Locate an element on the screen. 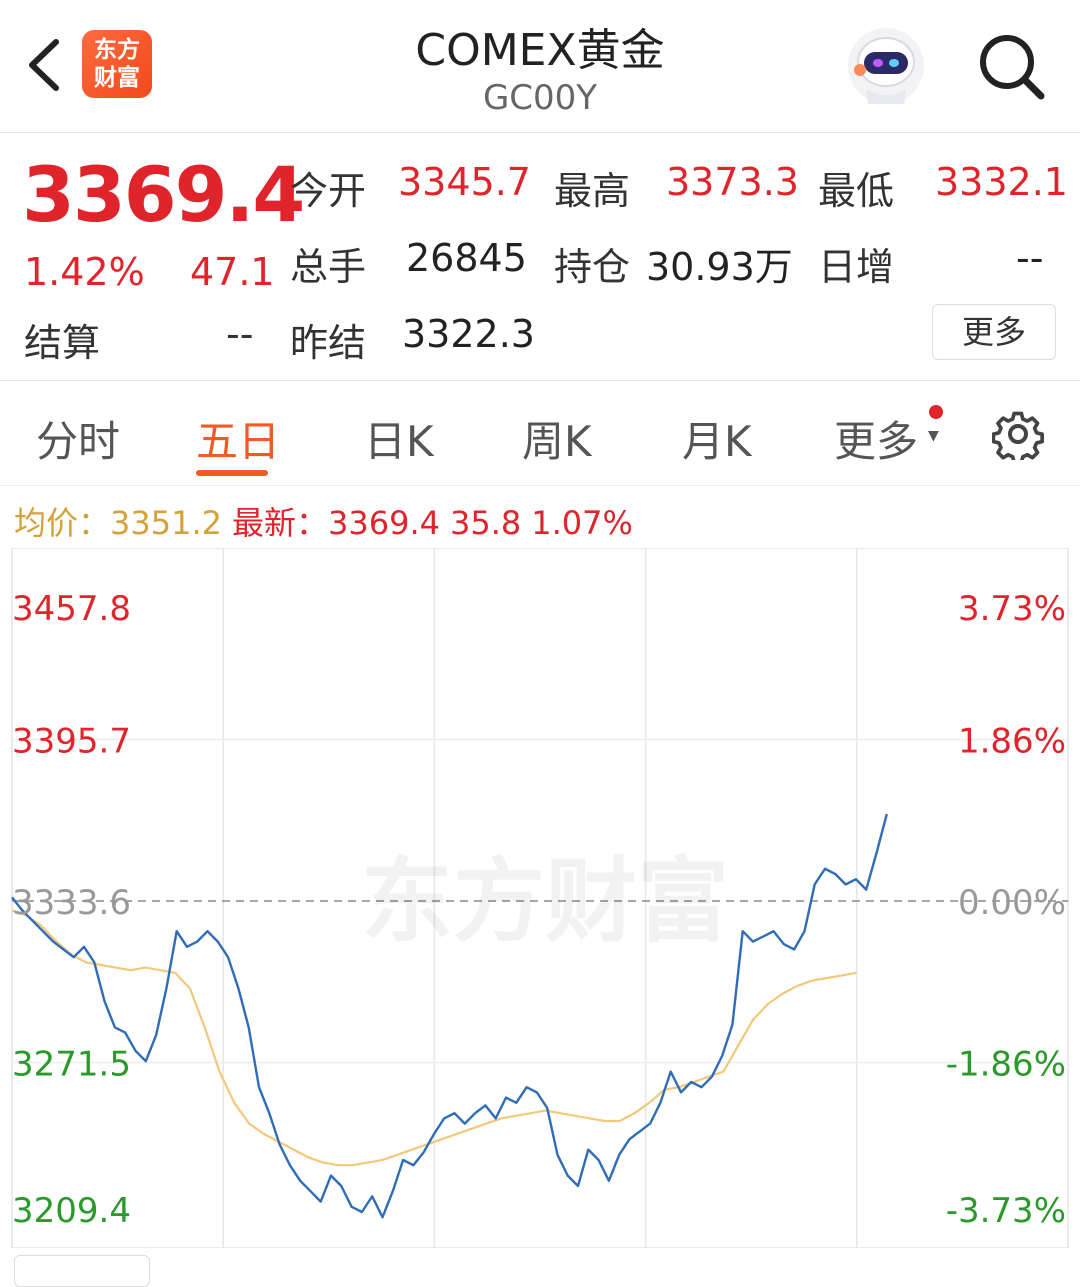 This screenshot has height=1287, width=1080. high-label: 最高 is located at coordinates (592, 191).